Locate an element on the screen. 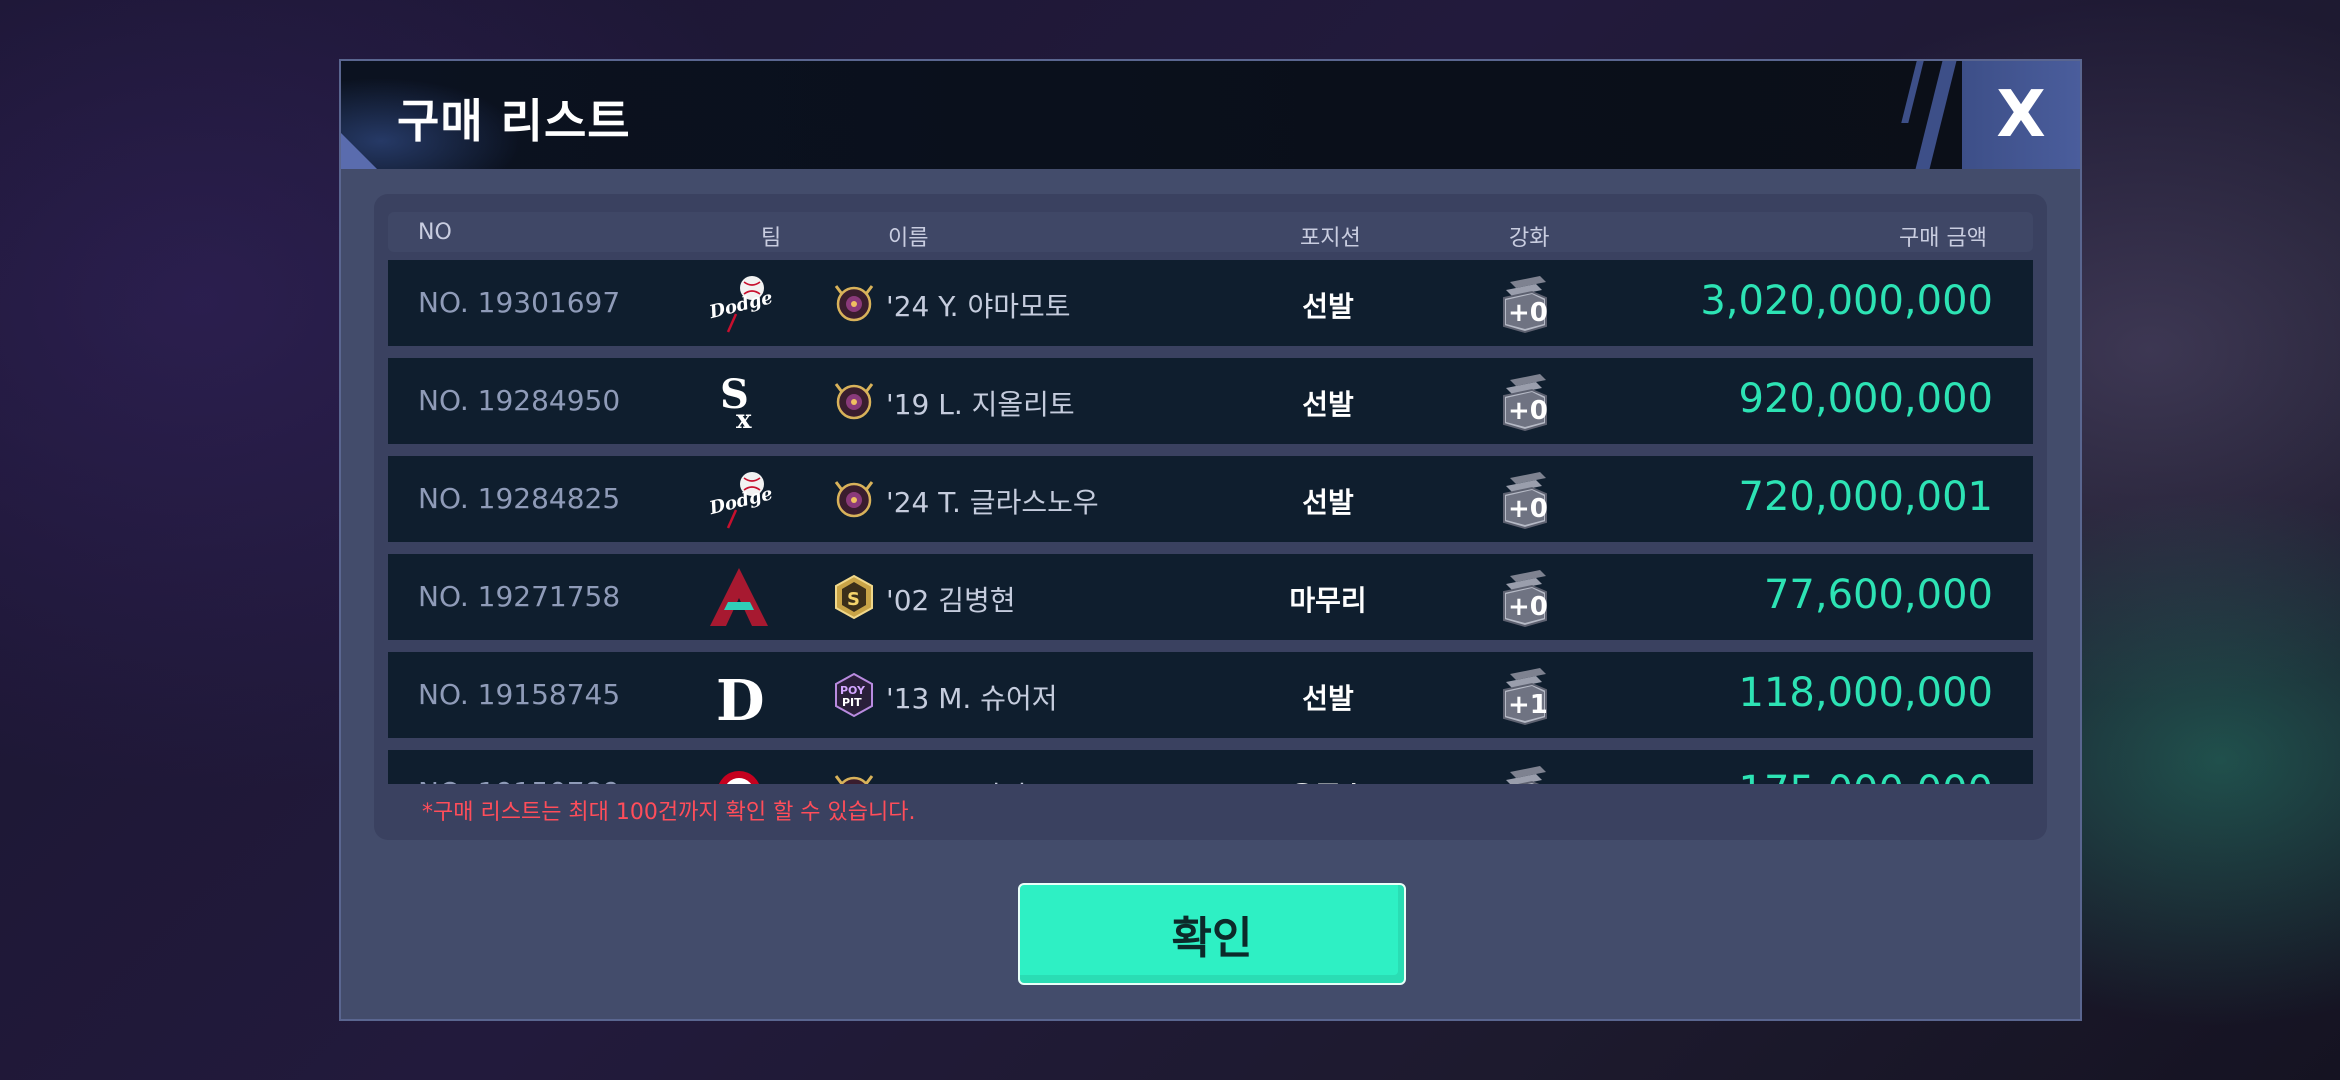 The image size is (2340, 1080). purchase-price: 77,600,000 is located at coordinates (1878, 595).